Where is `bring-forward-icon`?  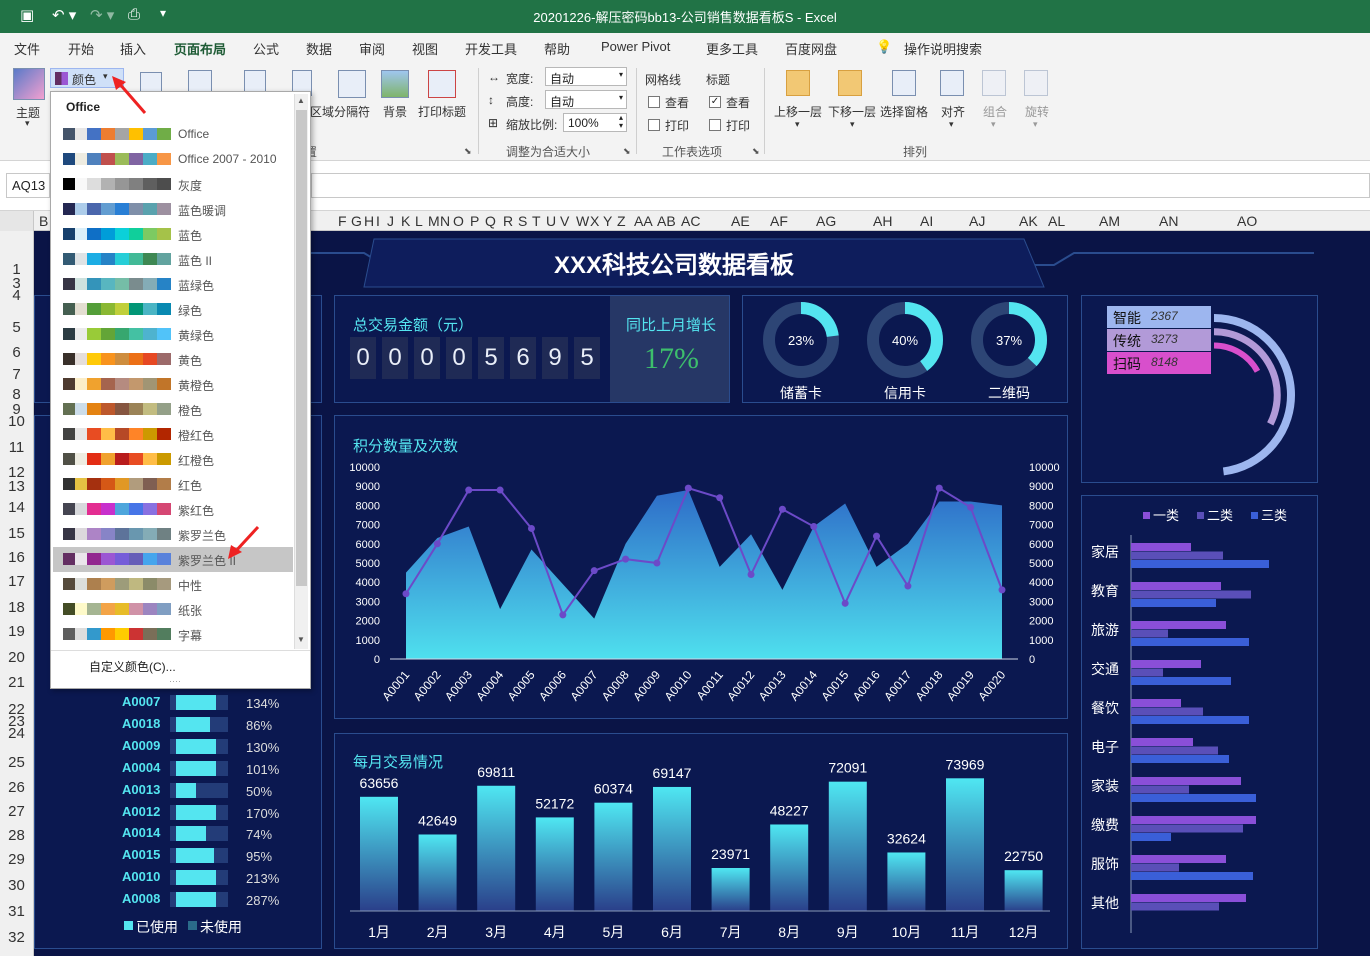 bring-forward-icon is located at coordinates (798, 83).